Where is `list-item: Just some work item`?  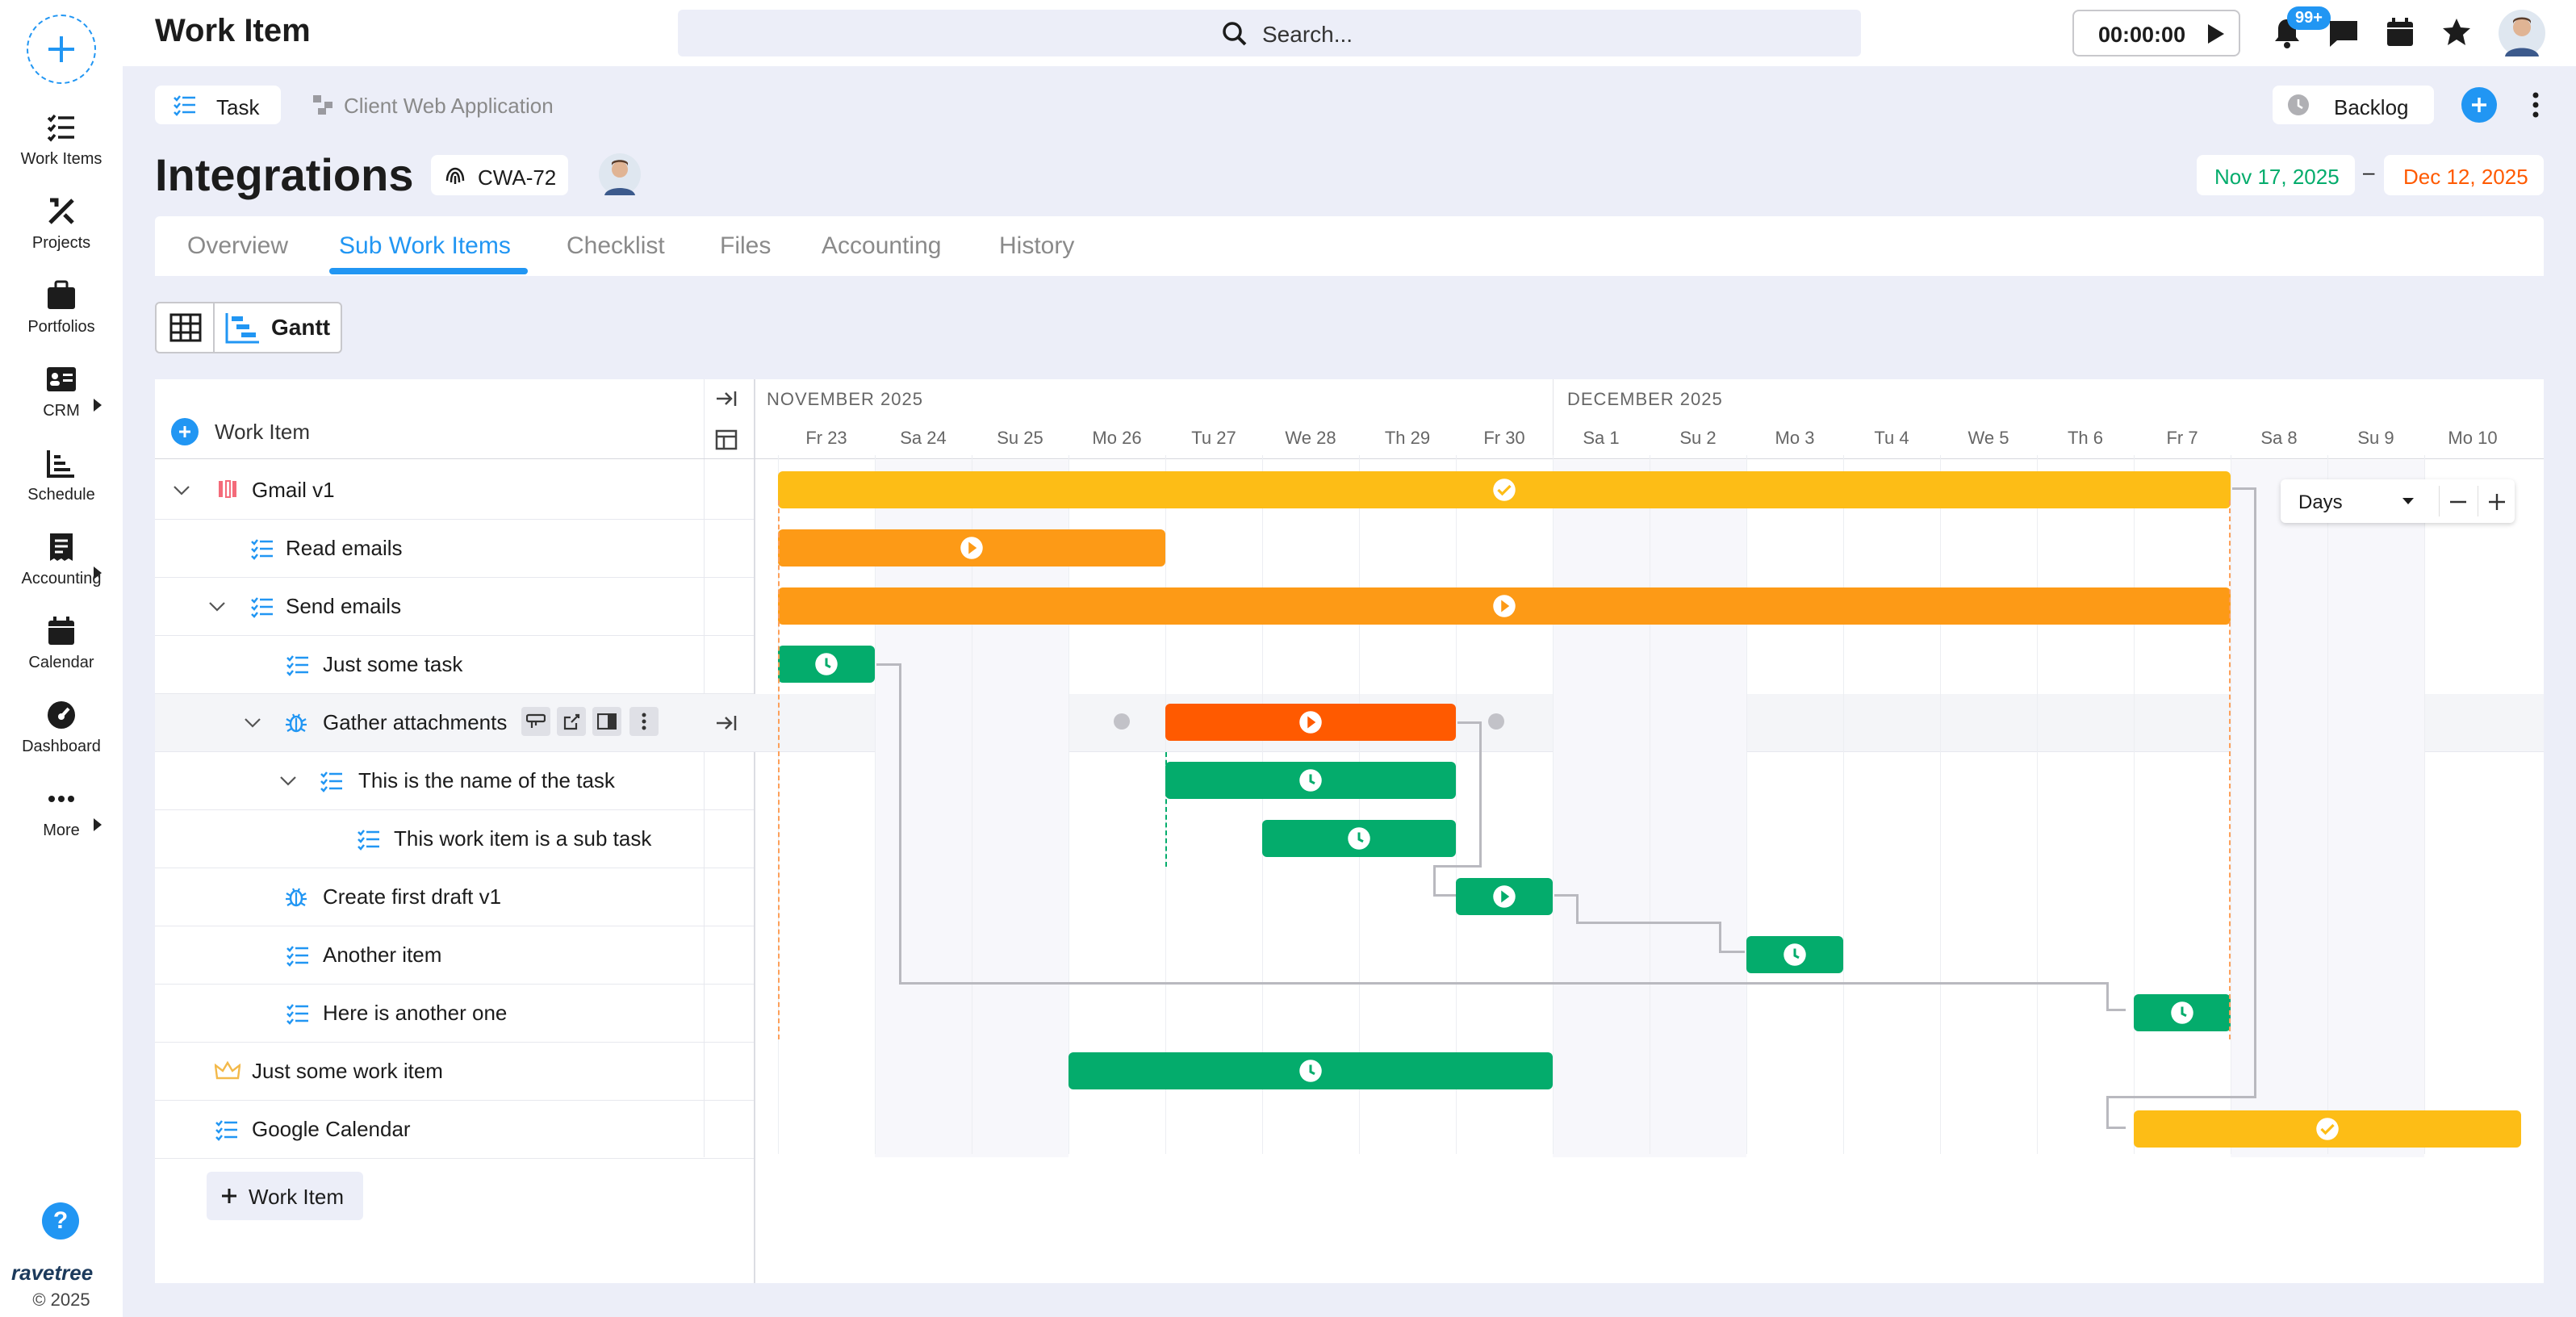 list-item: Just some work item is located at coordinates (454, 1072).